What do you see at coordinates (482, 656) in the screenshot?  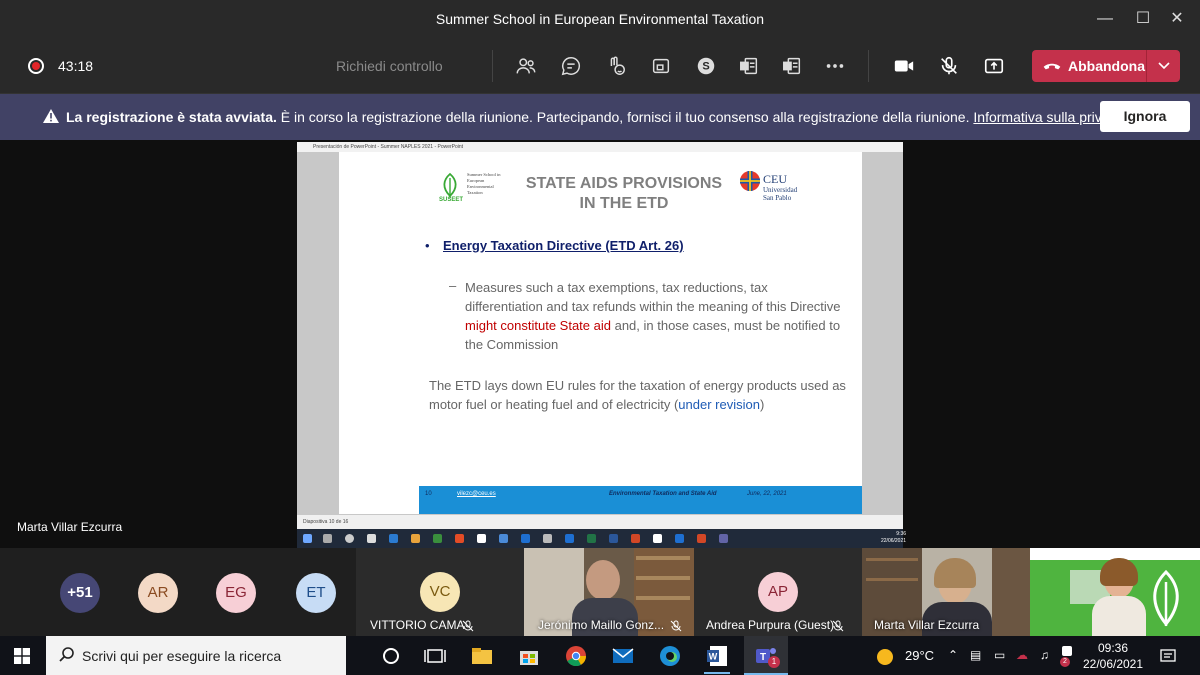 I see `file-explorer-icon` at bounding box center [482, 656].